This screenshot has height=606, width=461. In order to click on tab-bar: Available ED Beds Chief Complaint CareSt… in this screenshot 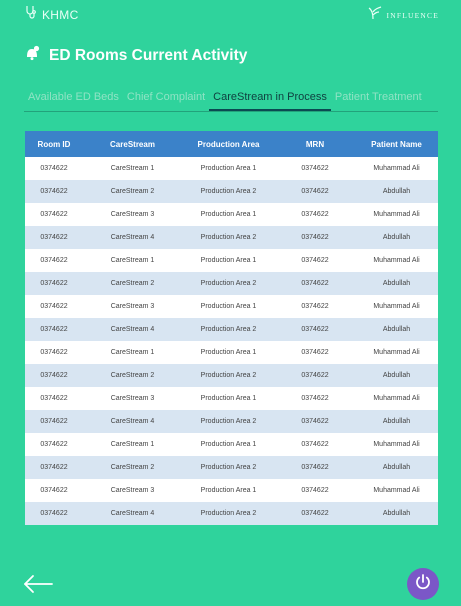, I will do `click(231, 100)`.